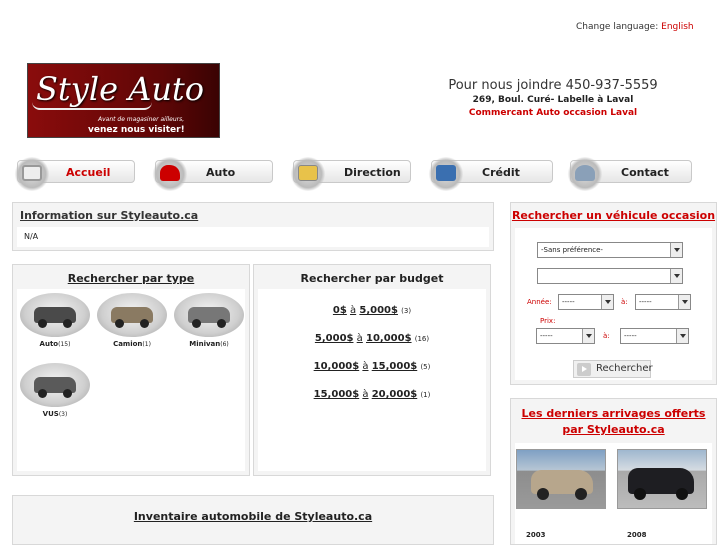 This screenshot has height=545, width=727. Describe the element at coordinates (334, 338) in the screenshot. I see `range-from: 5,000$` at that location.